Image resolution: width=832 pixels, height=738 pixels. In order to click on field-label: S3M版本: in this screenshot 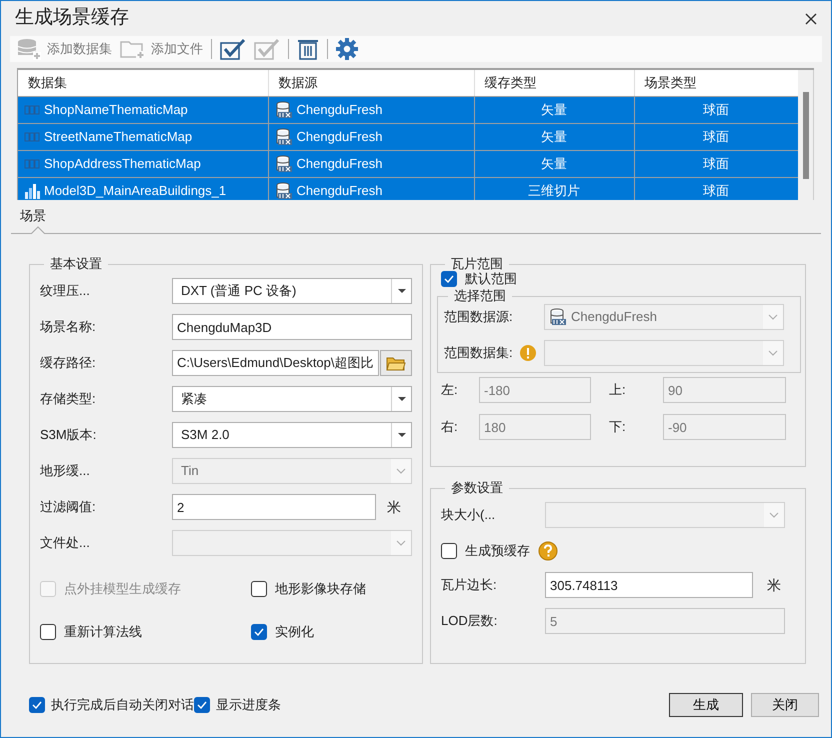, I will do `click(69, 435)`.